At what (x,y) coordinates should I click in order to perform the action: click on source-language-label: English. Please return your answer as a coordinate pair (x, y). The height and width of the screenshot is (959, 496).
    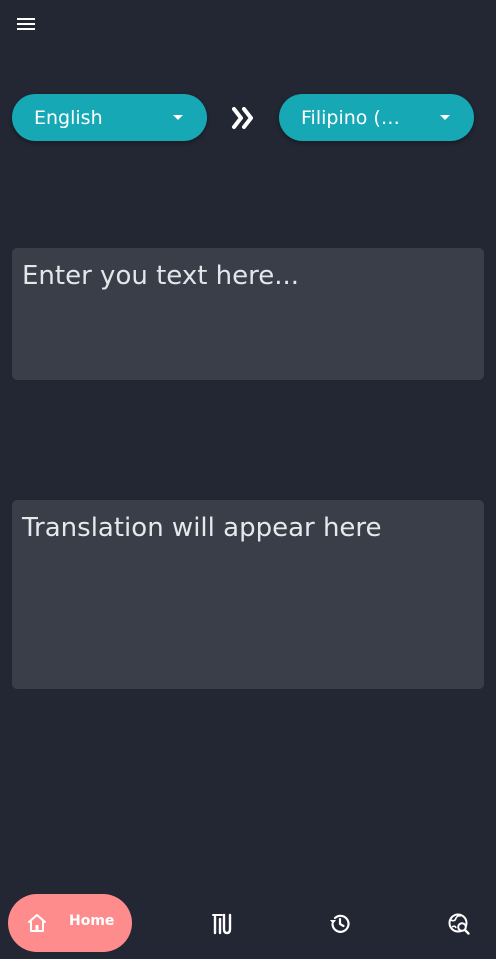
    Looking at the image, I should click on (68, 117).